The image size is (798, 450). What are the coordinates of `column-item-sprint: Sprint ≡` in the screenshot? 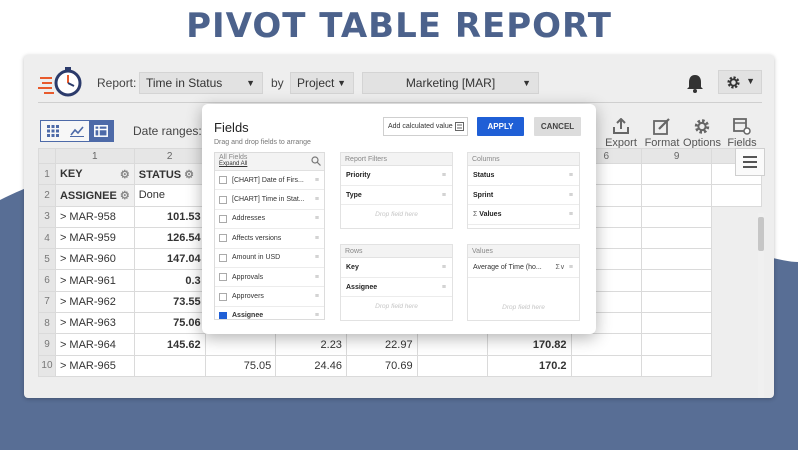 It's located at (523, 195).